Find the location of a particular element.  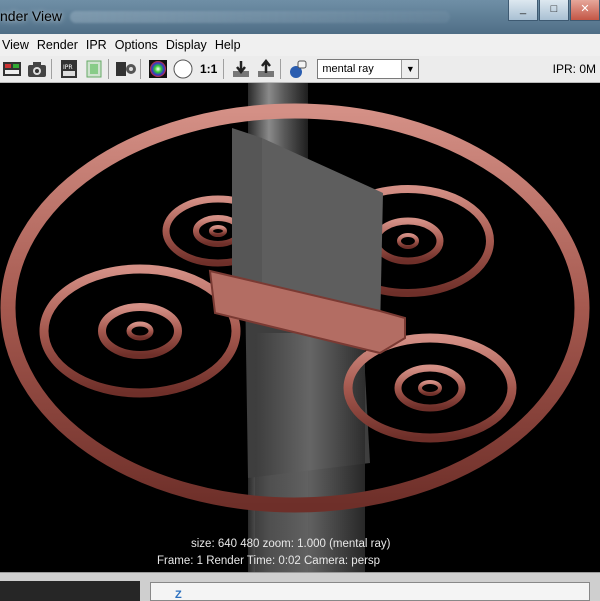

menu-bar: View Render IPR Options Display Help is located at coordinates (300, 45).